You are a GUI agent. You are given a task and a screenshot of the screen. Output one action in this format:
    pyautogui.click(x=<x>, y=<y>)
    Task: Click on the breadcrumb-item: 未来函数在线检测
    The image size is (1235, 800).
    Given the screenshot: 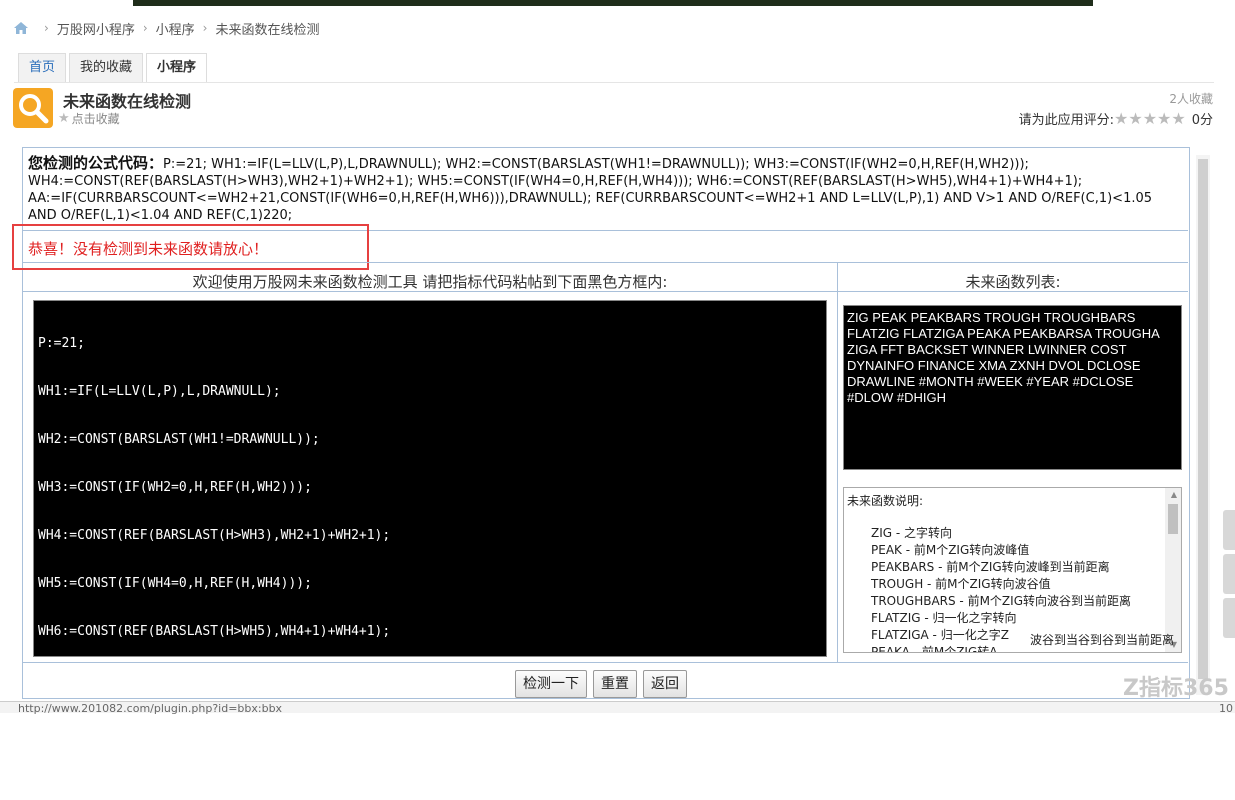 What is the action you would take?
    pyautogui.click(x=267, y=30)
    